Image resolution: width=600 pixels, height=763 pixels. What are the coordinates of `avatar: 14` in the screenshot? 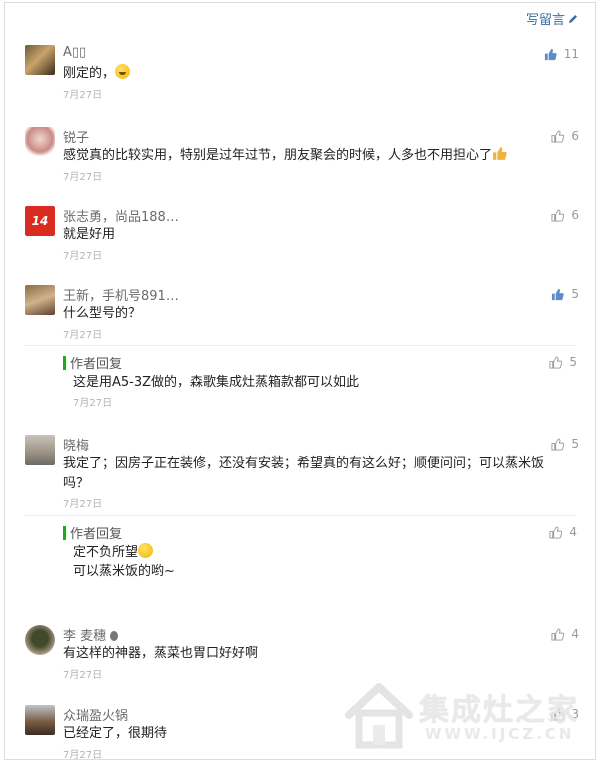 It's located at (40, 221).